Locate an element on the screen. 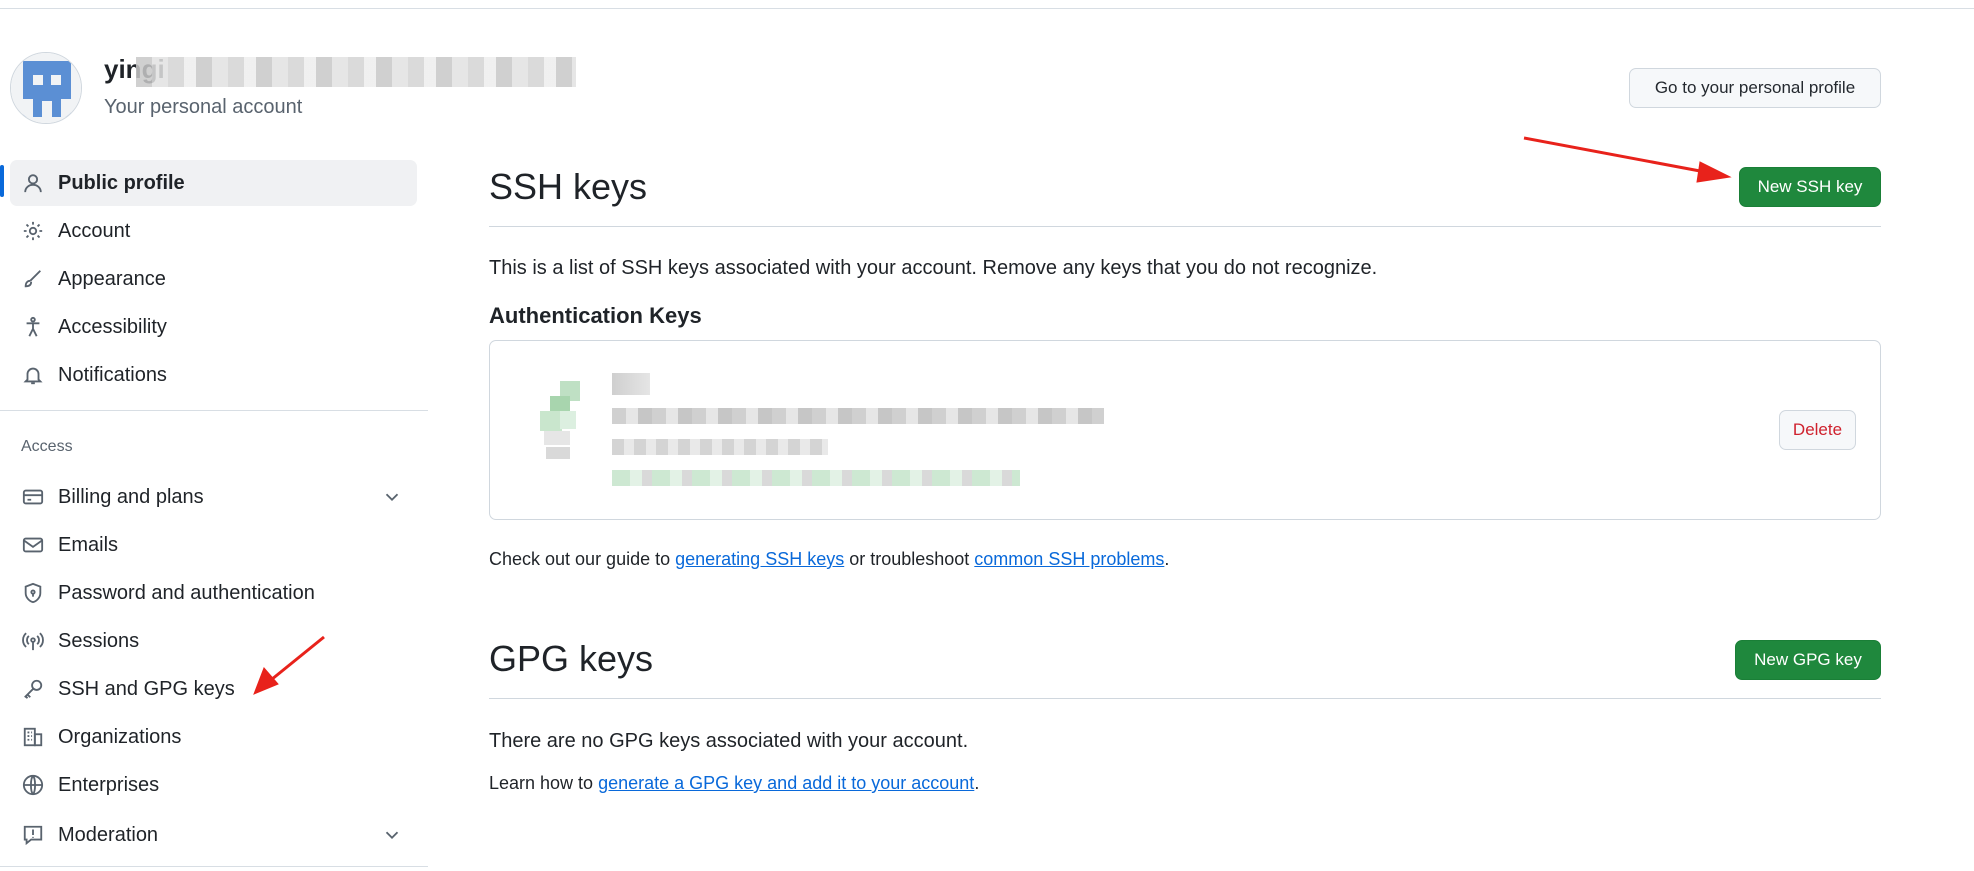 The height and width of the screenshot is (871, 1974). sidebar-item-label: Password and authentication is located at coordinates (186, 592).